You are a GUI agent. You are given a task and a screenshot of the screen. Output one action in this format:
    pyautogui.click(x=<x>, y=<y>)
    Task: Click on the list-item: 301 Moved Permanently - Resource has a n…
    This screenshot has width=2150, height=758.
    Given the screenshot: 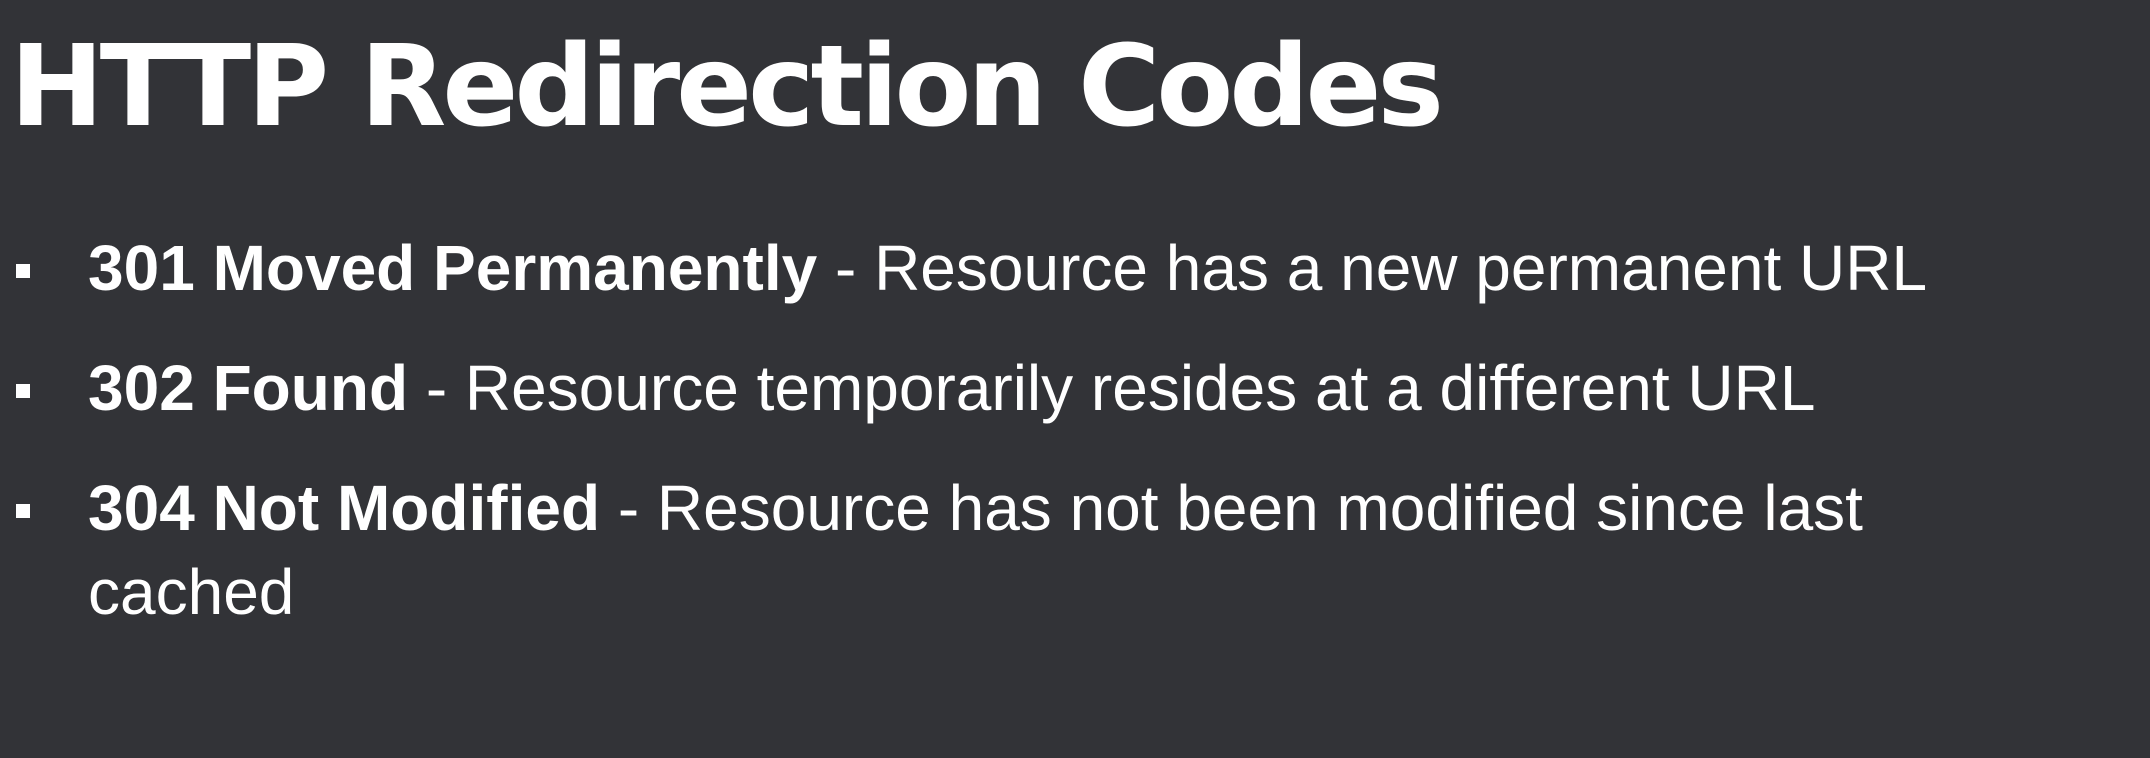 What is the action you would take?
    pyautogui.click(x=994, y=268)
    